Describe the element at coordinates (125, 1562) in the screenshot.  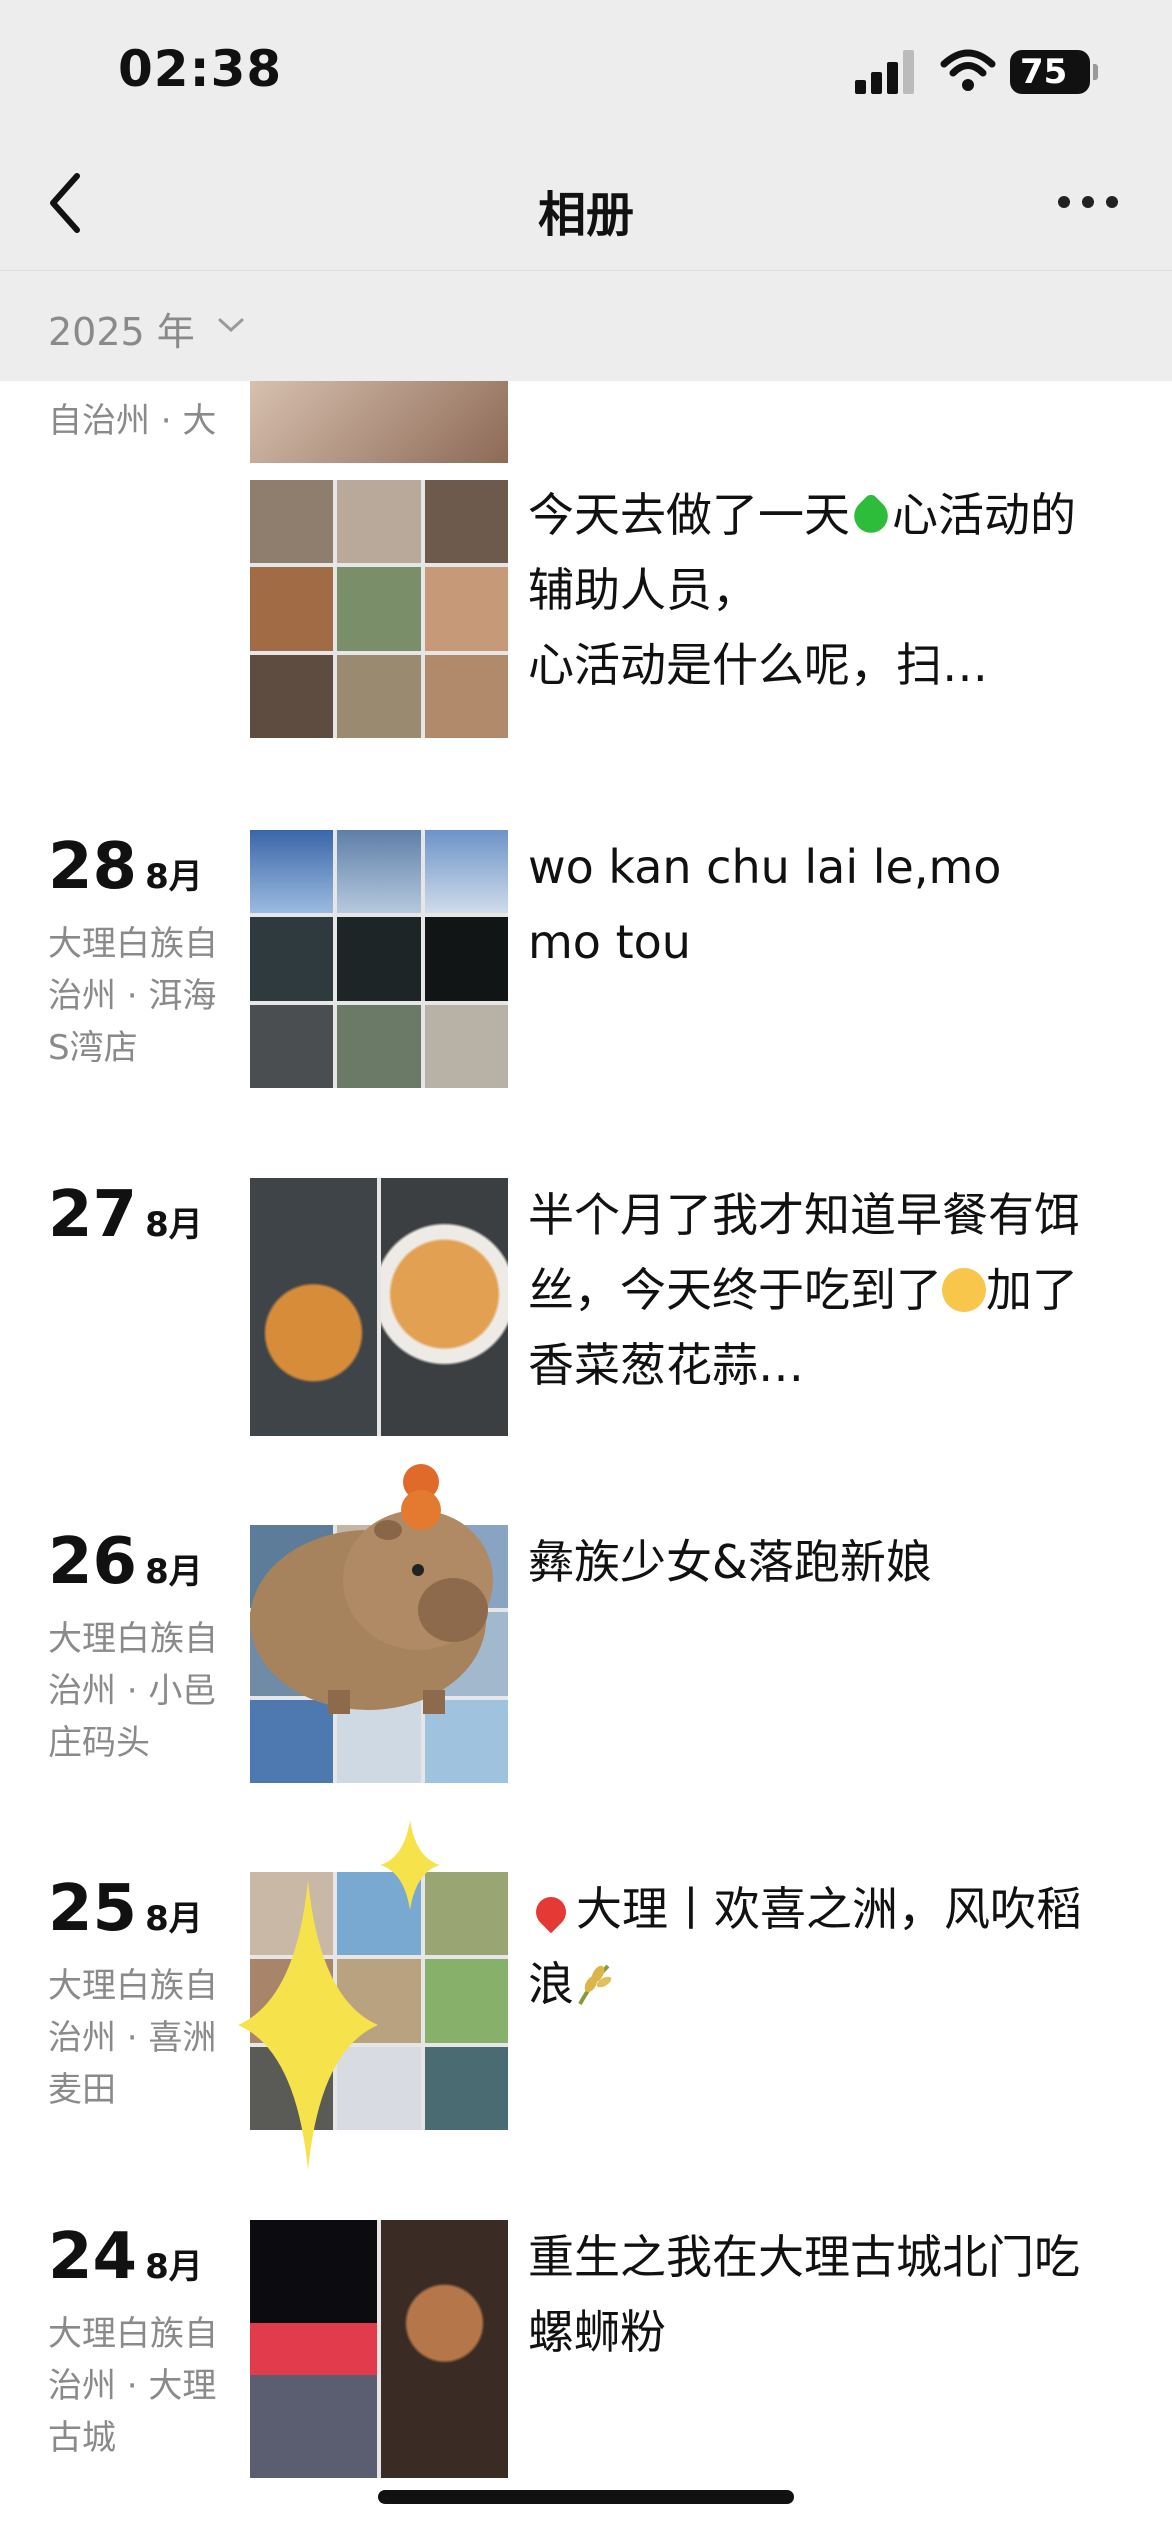
I see `entry-date: 26 8月` at that location.